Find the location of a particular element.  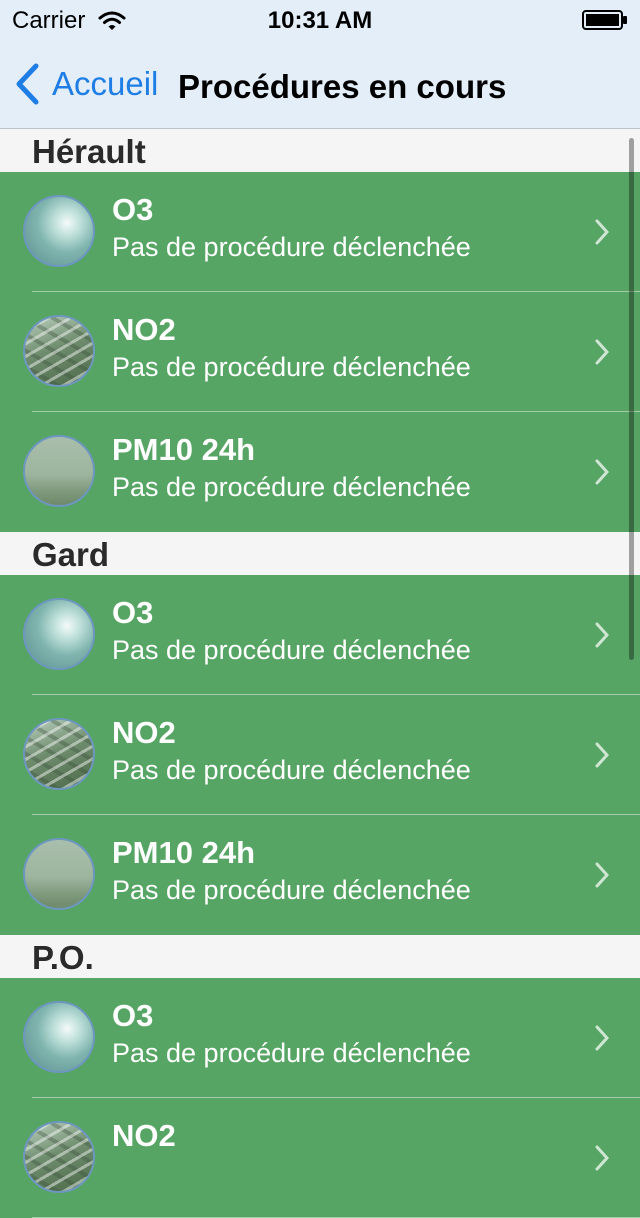

page-title: Procédures en cours is located at coordinates (342, 86).